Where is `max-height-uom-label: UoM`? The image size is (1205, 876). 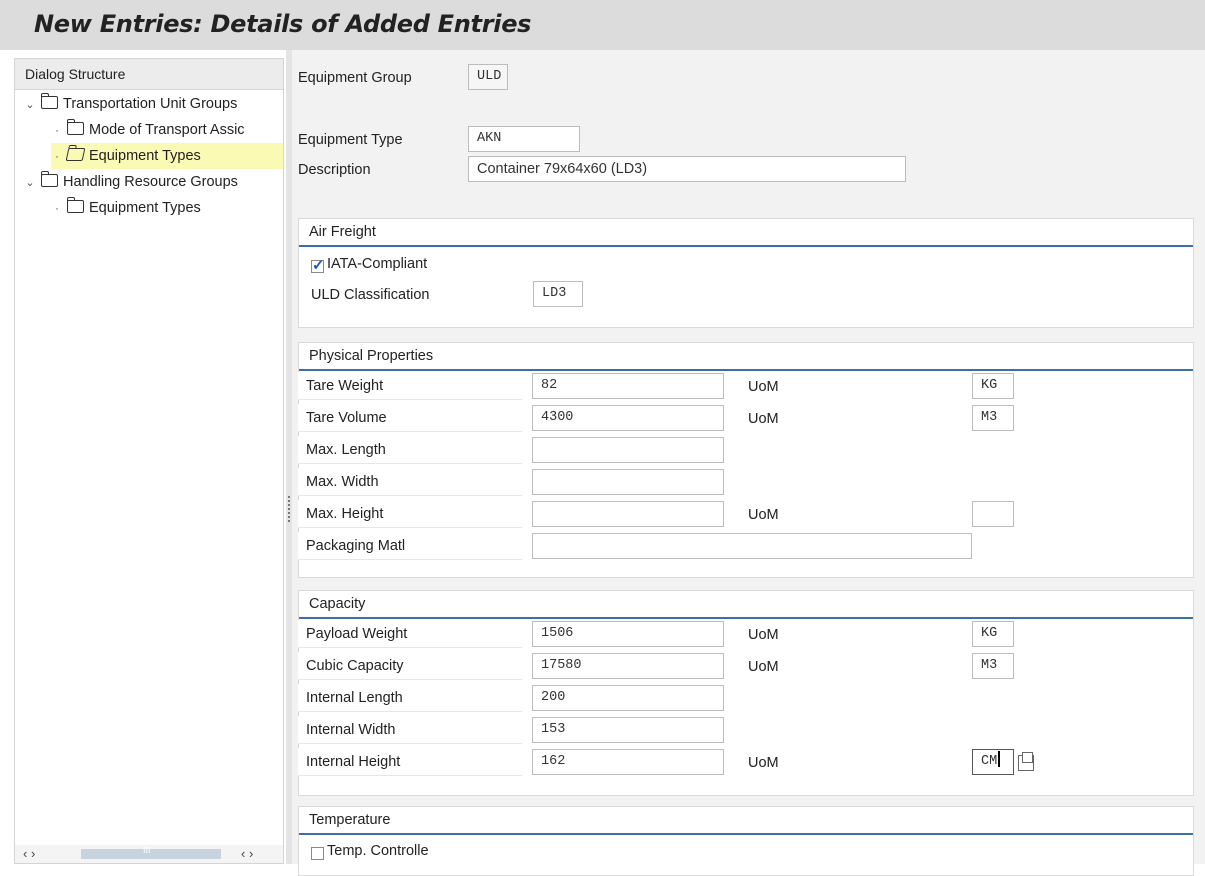 max-height-uom-label: UoM is located at coordinates (763, 515).